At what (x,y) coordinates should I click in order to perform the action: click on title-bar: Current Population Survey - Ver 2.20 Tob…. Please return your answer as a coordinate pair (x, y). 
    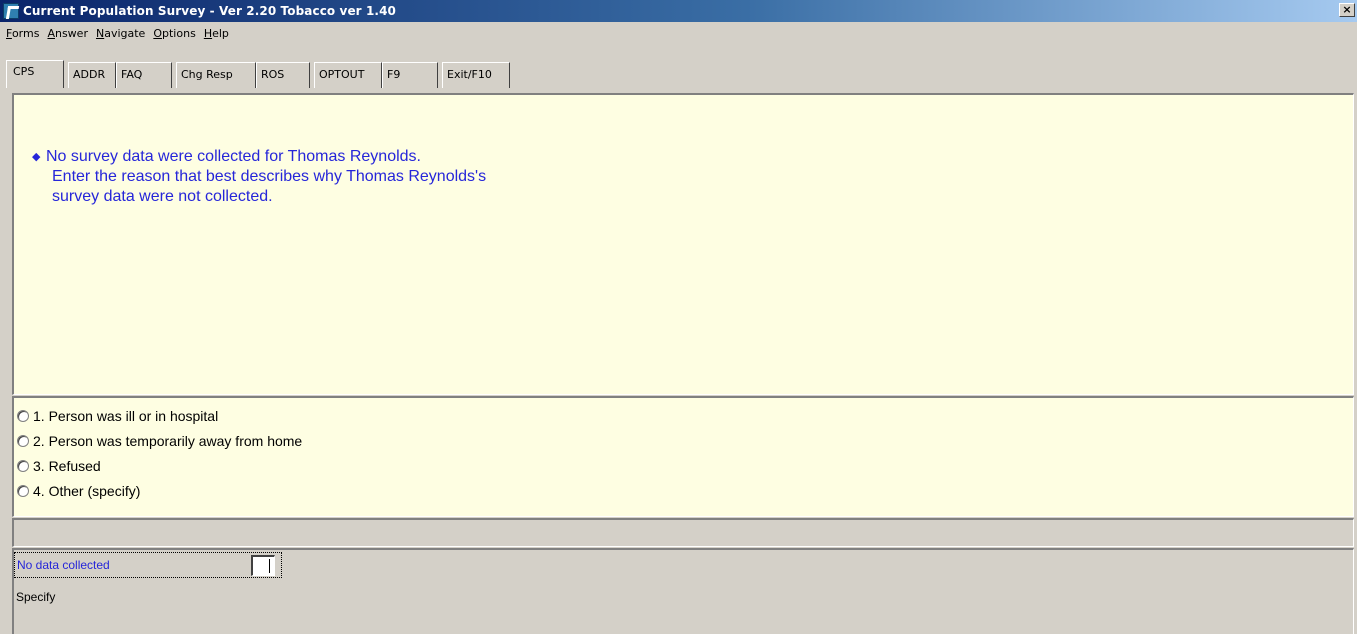
    Looking at the image, I should click on (678, 11).